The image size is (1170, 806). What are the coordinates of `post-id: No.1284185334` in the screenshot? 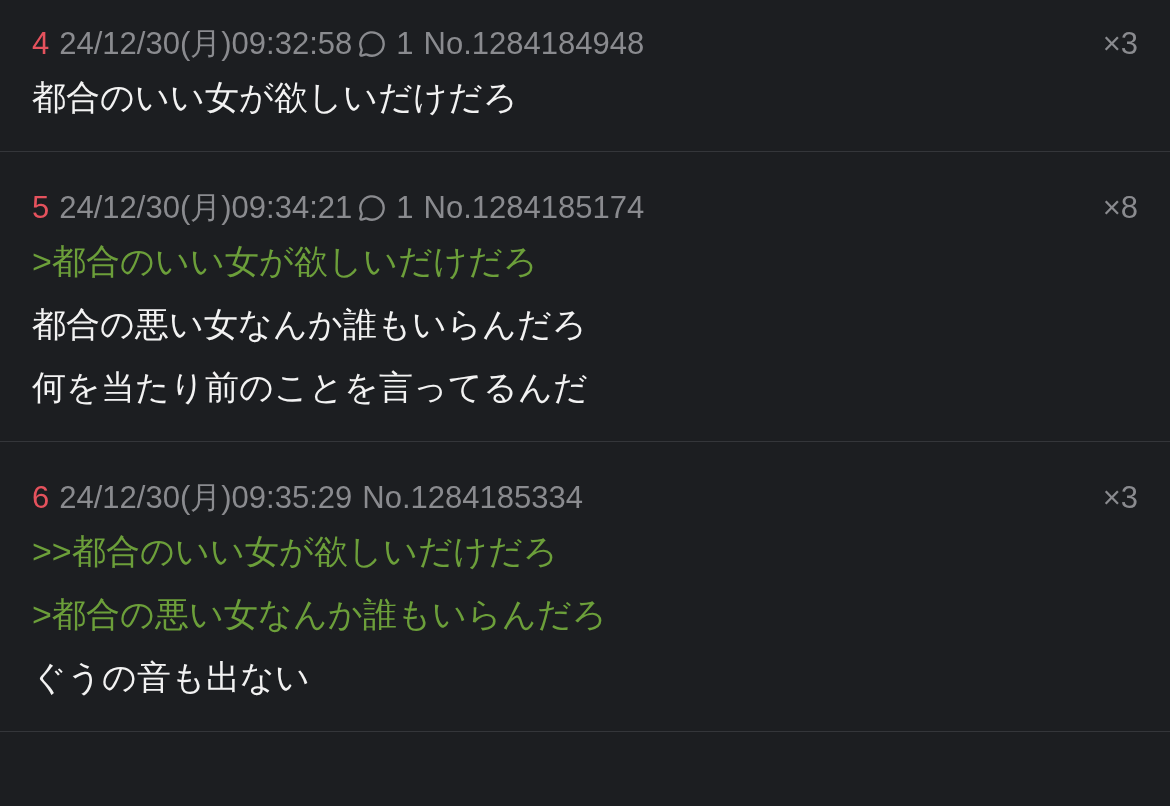 It's located at (472, 497).